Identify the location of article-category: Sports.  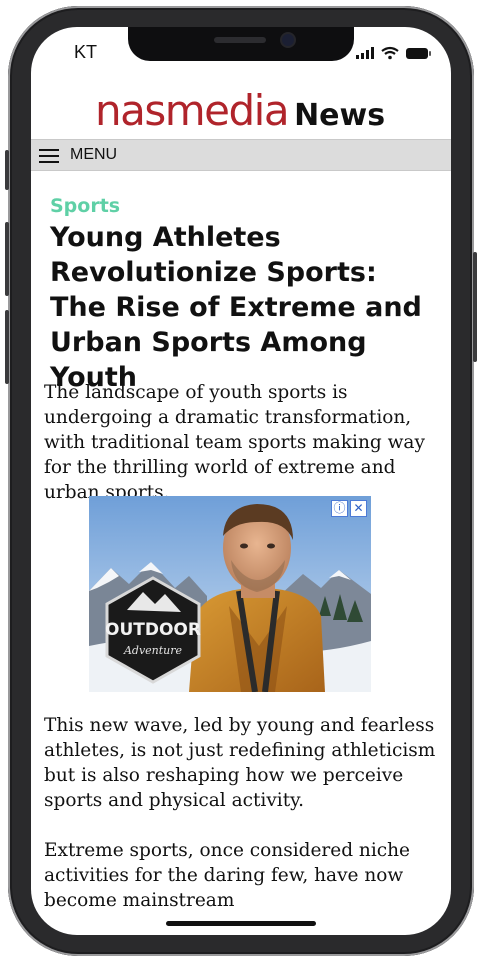
(85, 206).